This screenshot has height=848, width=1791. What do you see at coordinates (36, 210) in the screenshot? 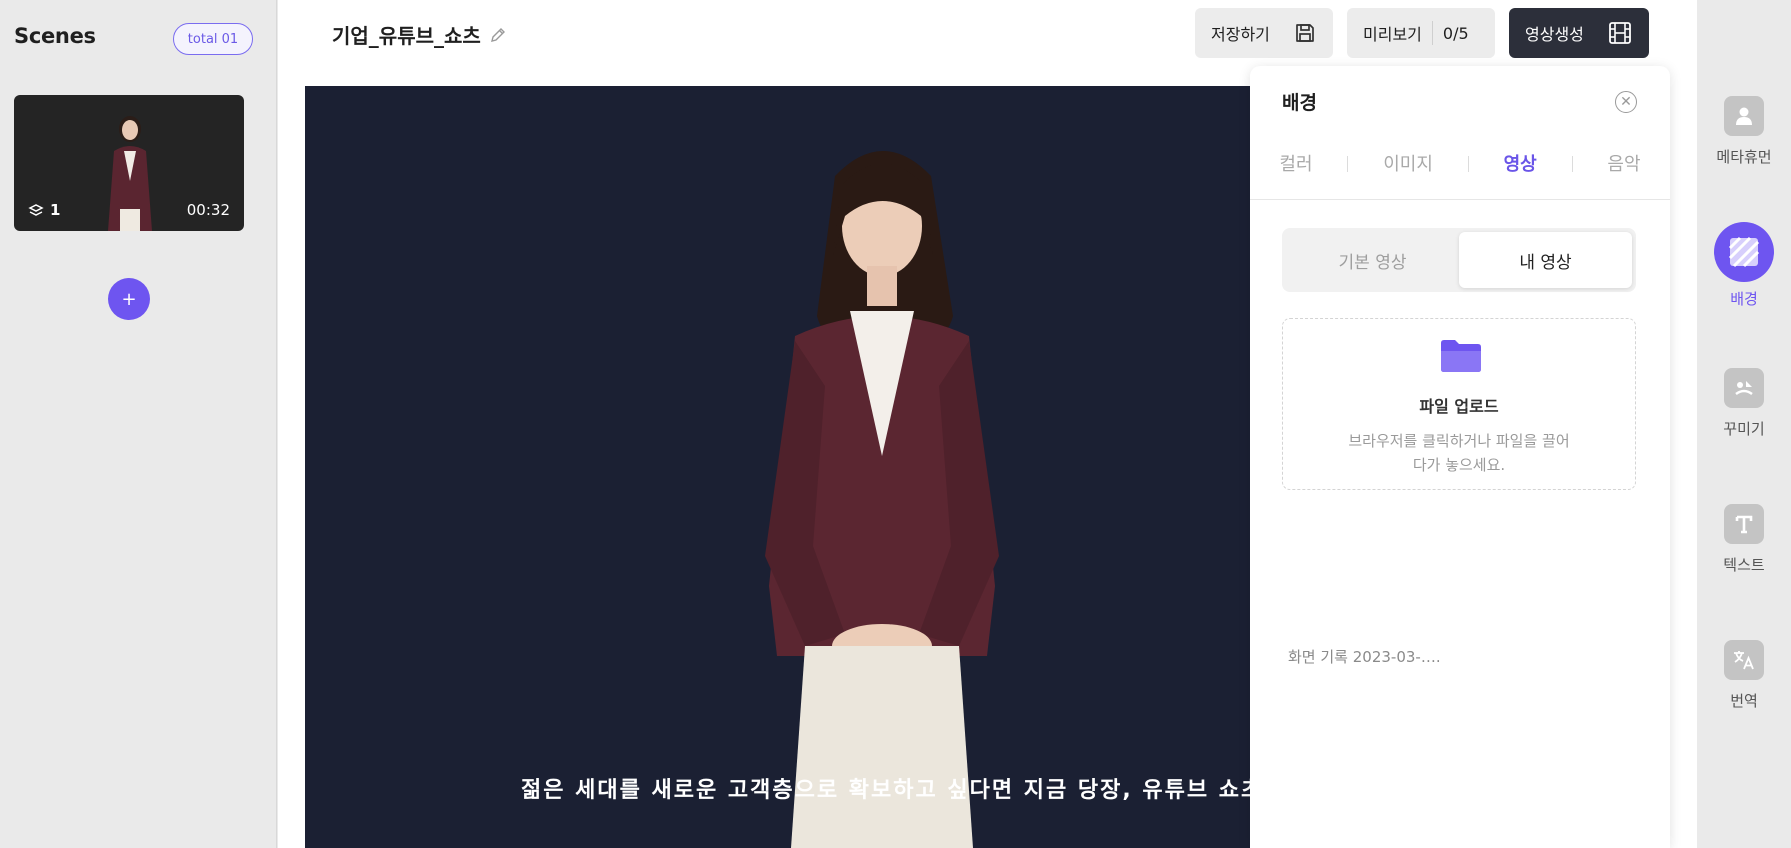
I see `layers-icon` at bounding box center [36, 210].